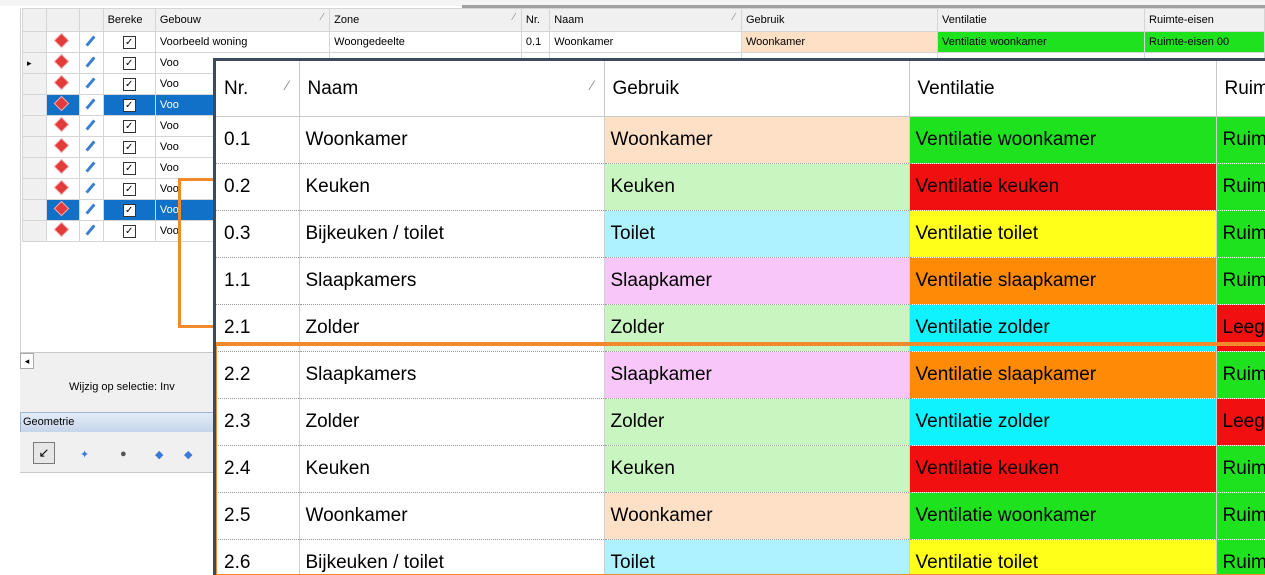 The height and width of the screenshot is (575, 1265). Describe the element at coordinates (242, 42) in the screenshot. I see `gebouw-cell: Voorbeeld woning` at that location.